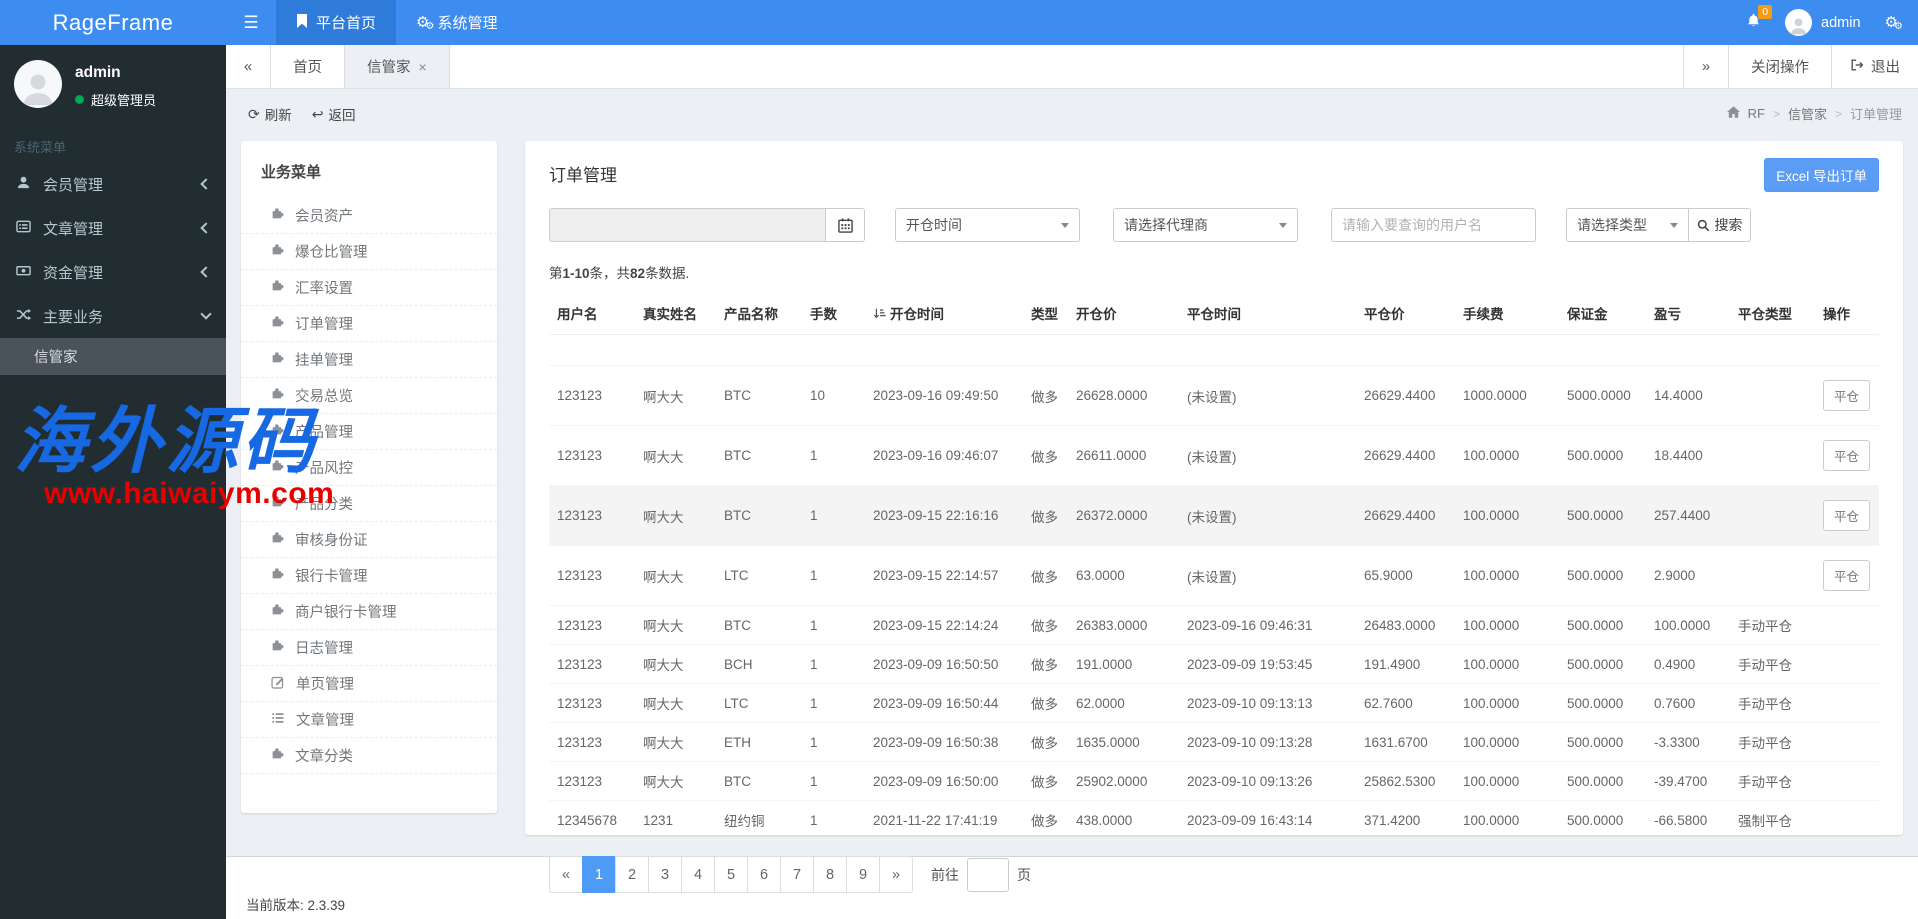  Describe the element at coordinates (113, 184) in the screenshot. I see `sidebar-item-members: 会员管理` at that location.